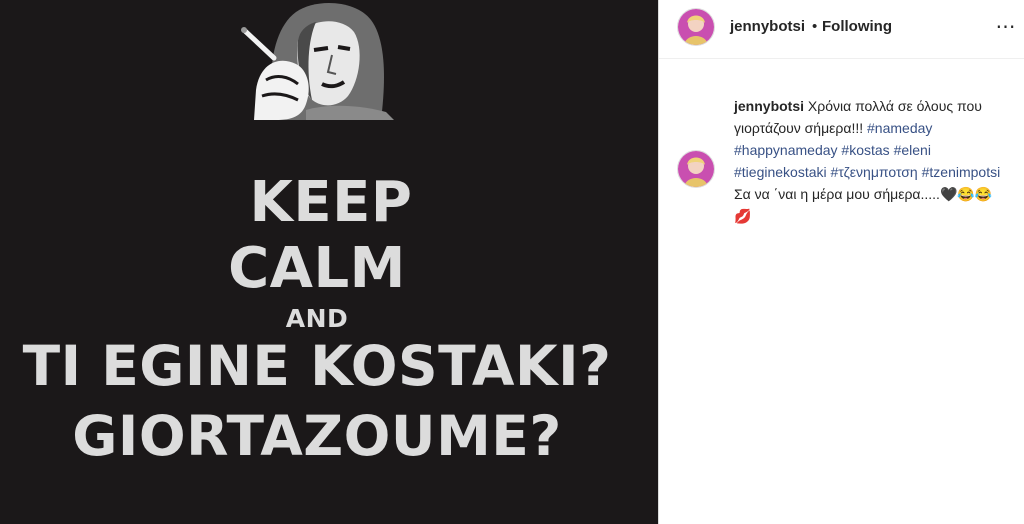 The width and height of the screenshot is (1024, 524). I want to click on poster-line-ti-egine-kostaki: TI EGINE KOSTAKI?, so click(317, 366).